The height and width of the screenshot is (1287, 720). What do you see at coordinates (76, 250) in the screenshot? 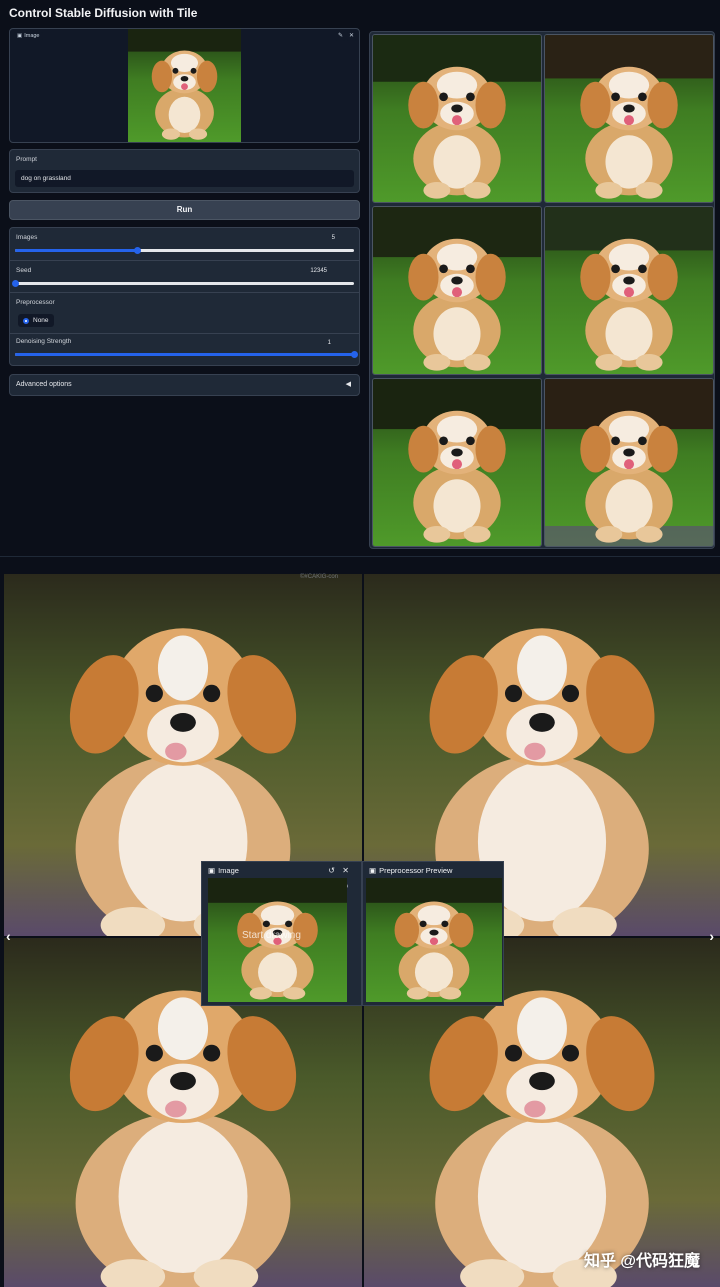
I see `images-slider-fill` at bounding box center [76, 250].